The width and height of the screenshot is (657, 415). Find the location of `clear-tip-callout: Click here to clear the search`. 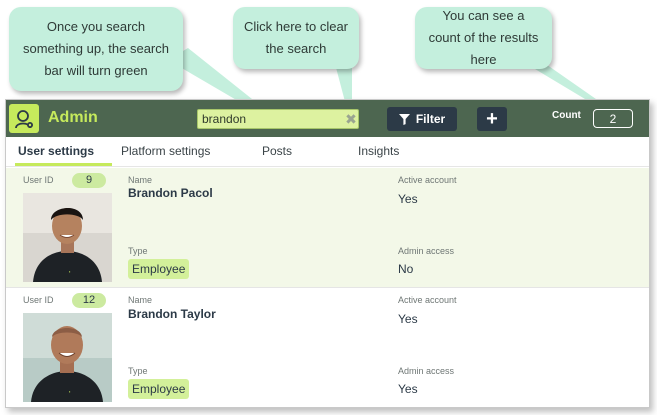

clear-tip-callout: Click here to clear the search is located at coordinates (296, 38).